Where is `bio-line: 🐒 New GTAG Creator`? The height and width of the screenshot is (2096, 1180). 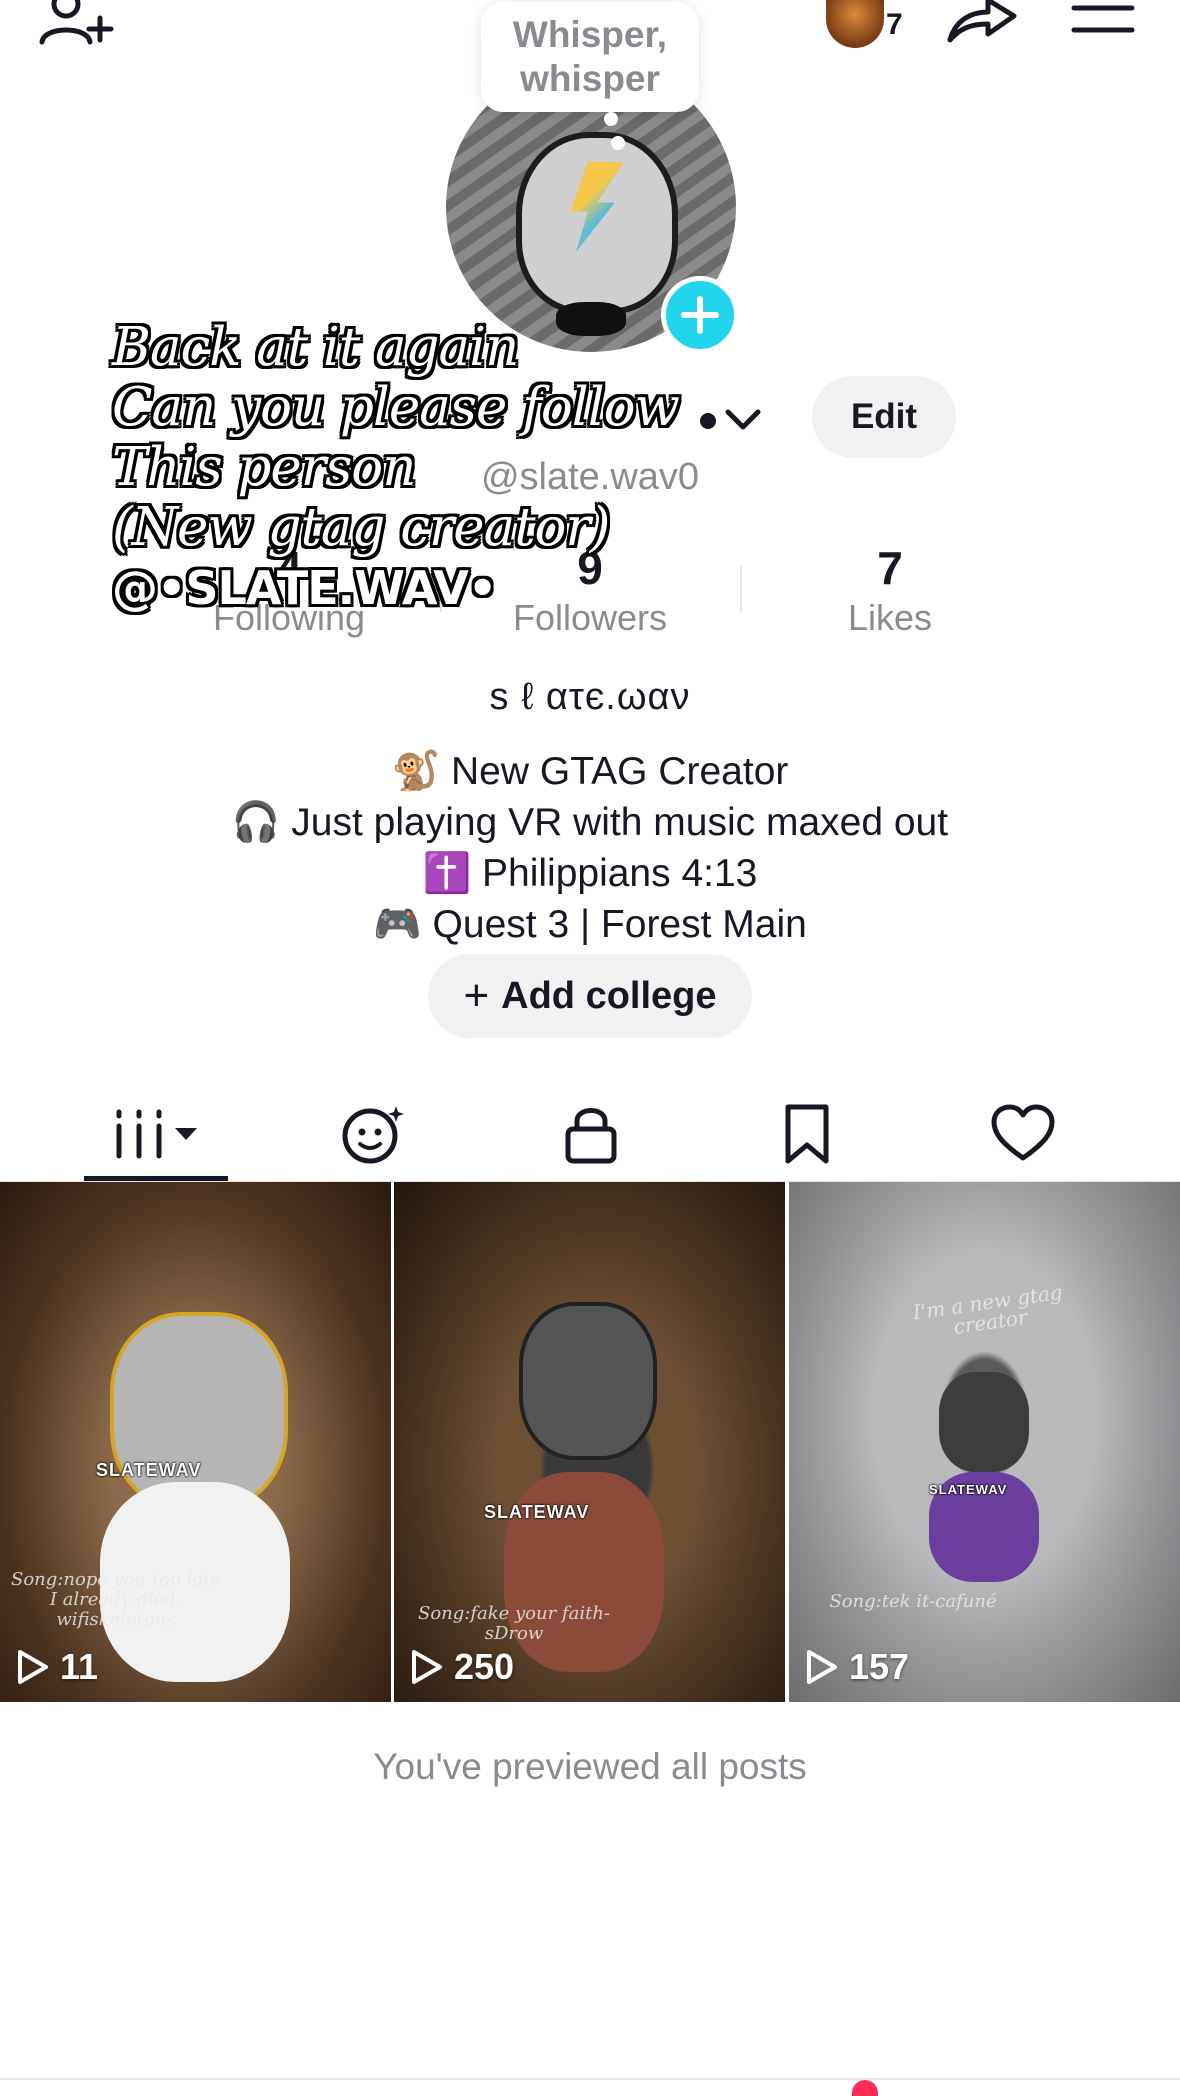
bio-line: 🐒 New GTAG Creator is located at coordinates (590, 771).